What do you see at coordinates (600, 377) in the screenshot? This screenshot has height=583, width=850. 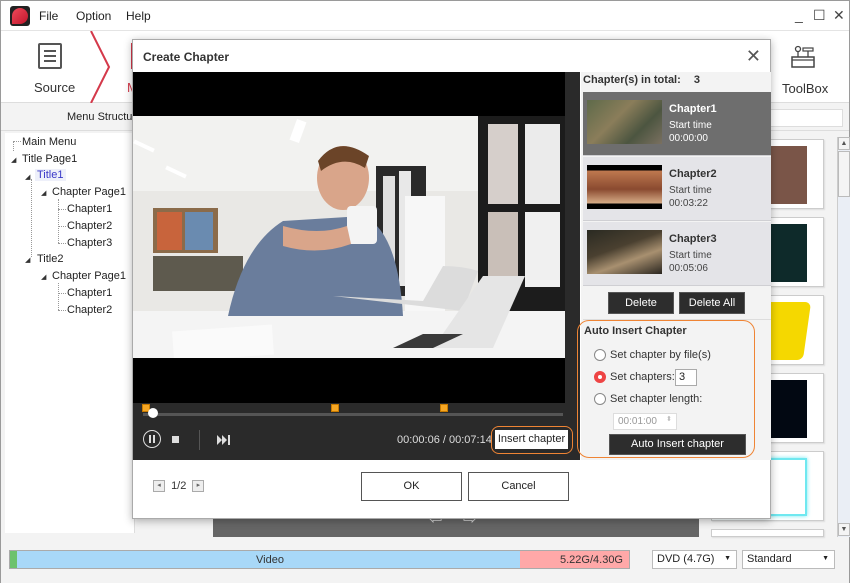 I see `radio-set-chapters` at bounding box center [600, 377].